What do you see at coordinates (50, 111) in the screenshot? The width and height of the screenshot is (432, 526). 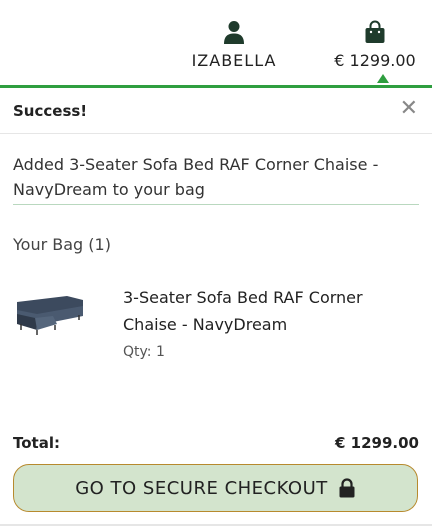 I see `toast-title: Success!` at bounding box center [50, 111].